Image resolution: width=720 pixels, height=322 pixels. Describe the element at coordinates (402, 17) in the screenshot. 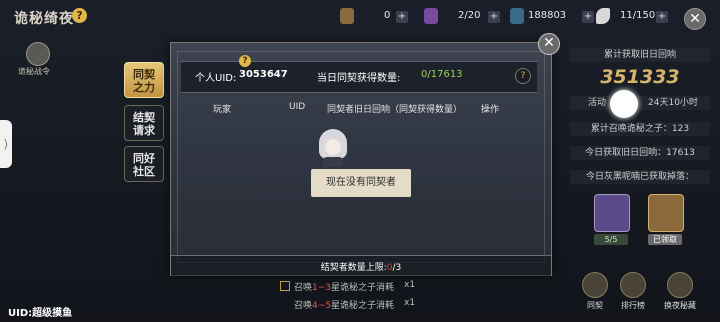

I see `add-currency-button: +` at that location.